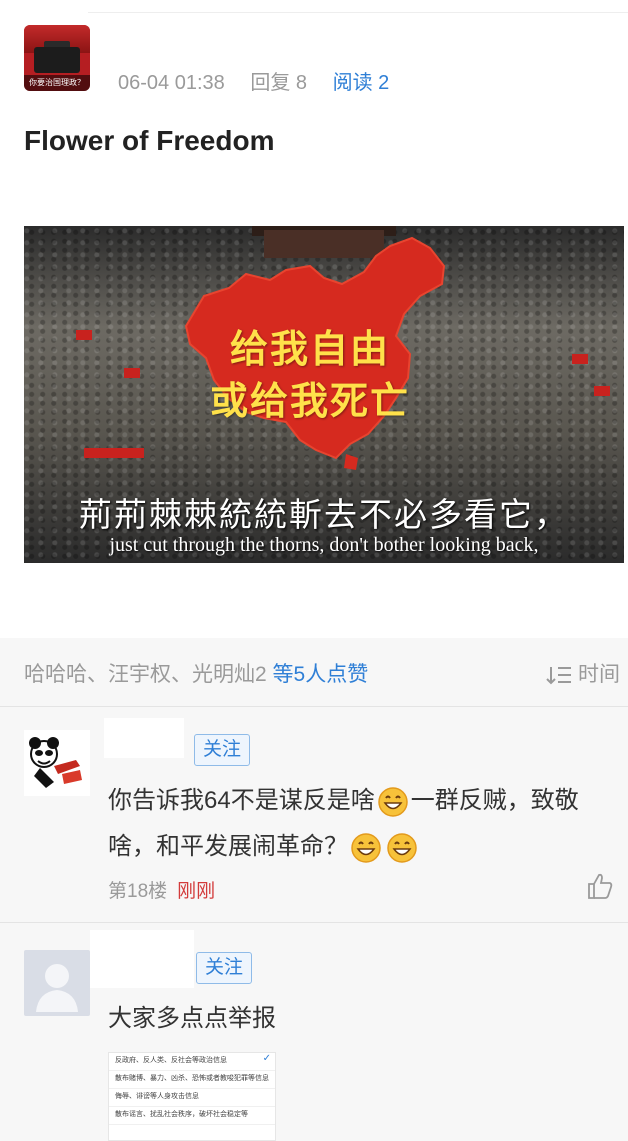 This screenshot has height=1141, width=628. Describe the element at coordinates (149, 140) in the screenshot. I see `post-title: Flower of Freedom` at that location.